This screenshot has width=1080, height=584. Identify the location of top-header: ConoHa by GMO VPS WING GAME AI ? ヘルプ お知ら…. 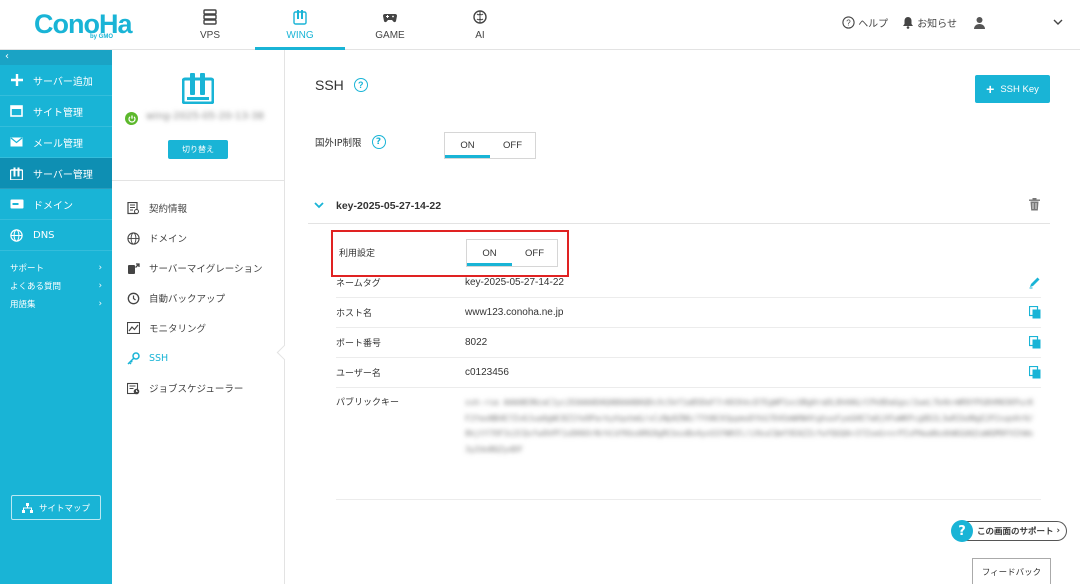
(540, 25).